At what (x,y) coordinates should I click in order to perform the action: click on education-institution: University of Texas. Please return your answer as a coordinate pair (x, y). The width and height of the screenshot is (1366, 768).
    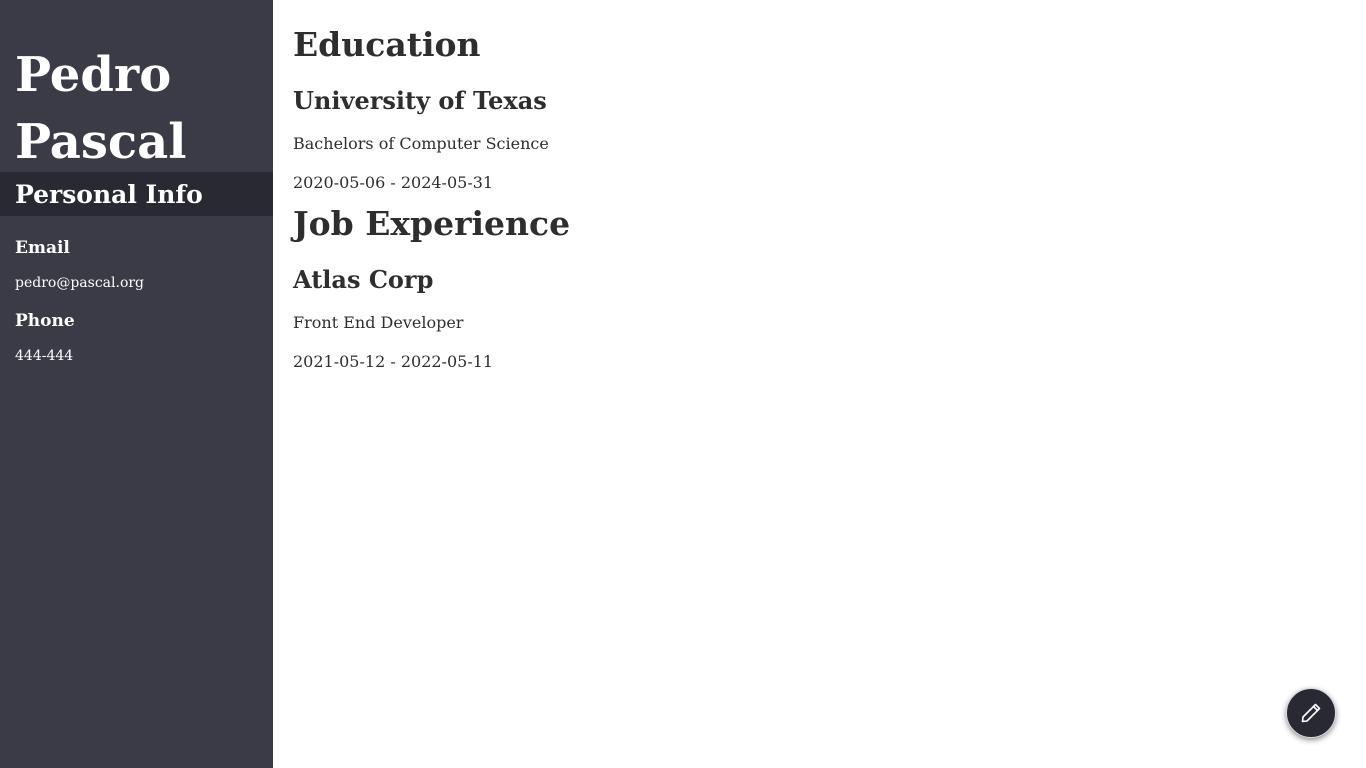
    Looking at the image, I should click on (420, 100).